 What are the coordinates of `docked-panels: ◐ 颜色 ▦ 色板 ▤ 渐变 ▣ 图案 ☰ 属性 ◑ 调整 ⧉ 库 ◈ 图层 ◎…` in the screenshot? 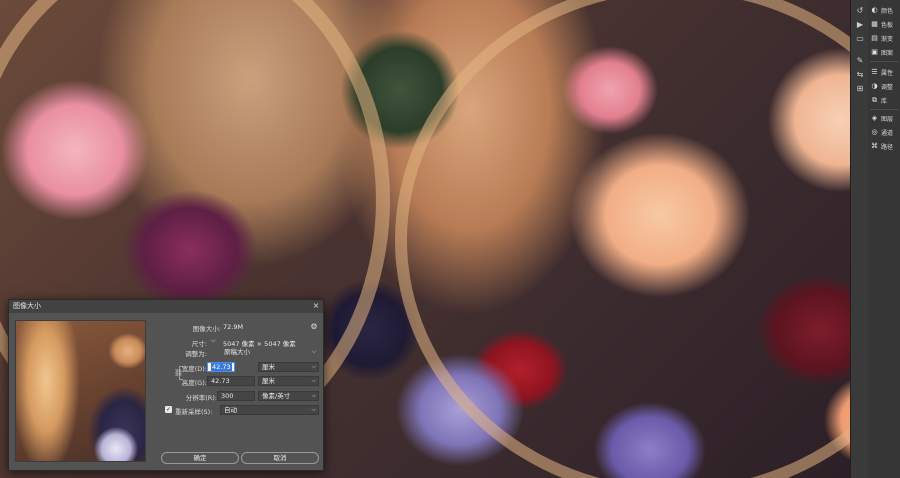 It's located at (884, 239).